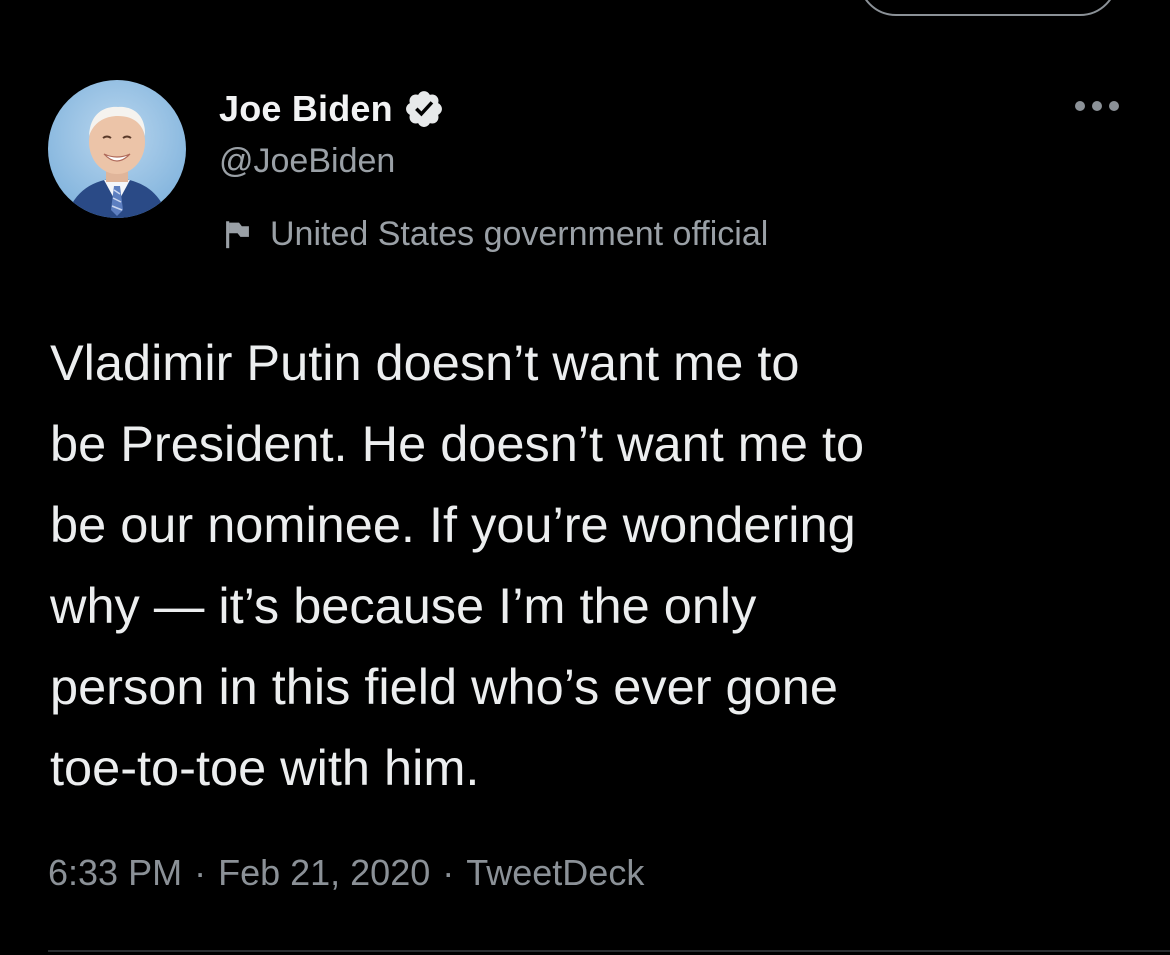 The image size is (1170, 955). I want to click on tweet-meta: 6:33 PM · Feb 21, 2020 · TweetDeck, so click(346, 873).